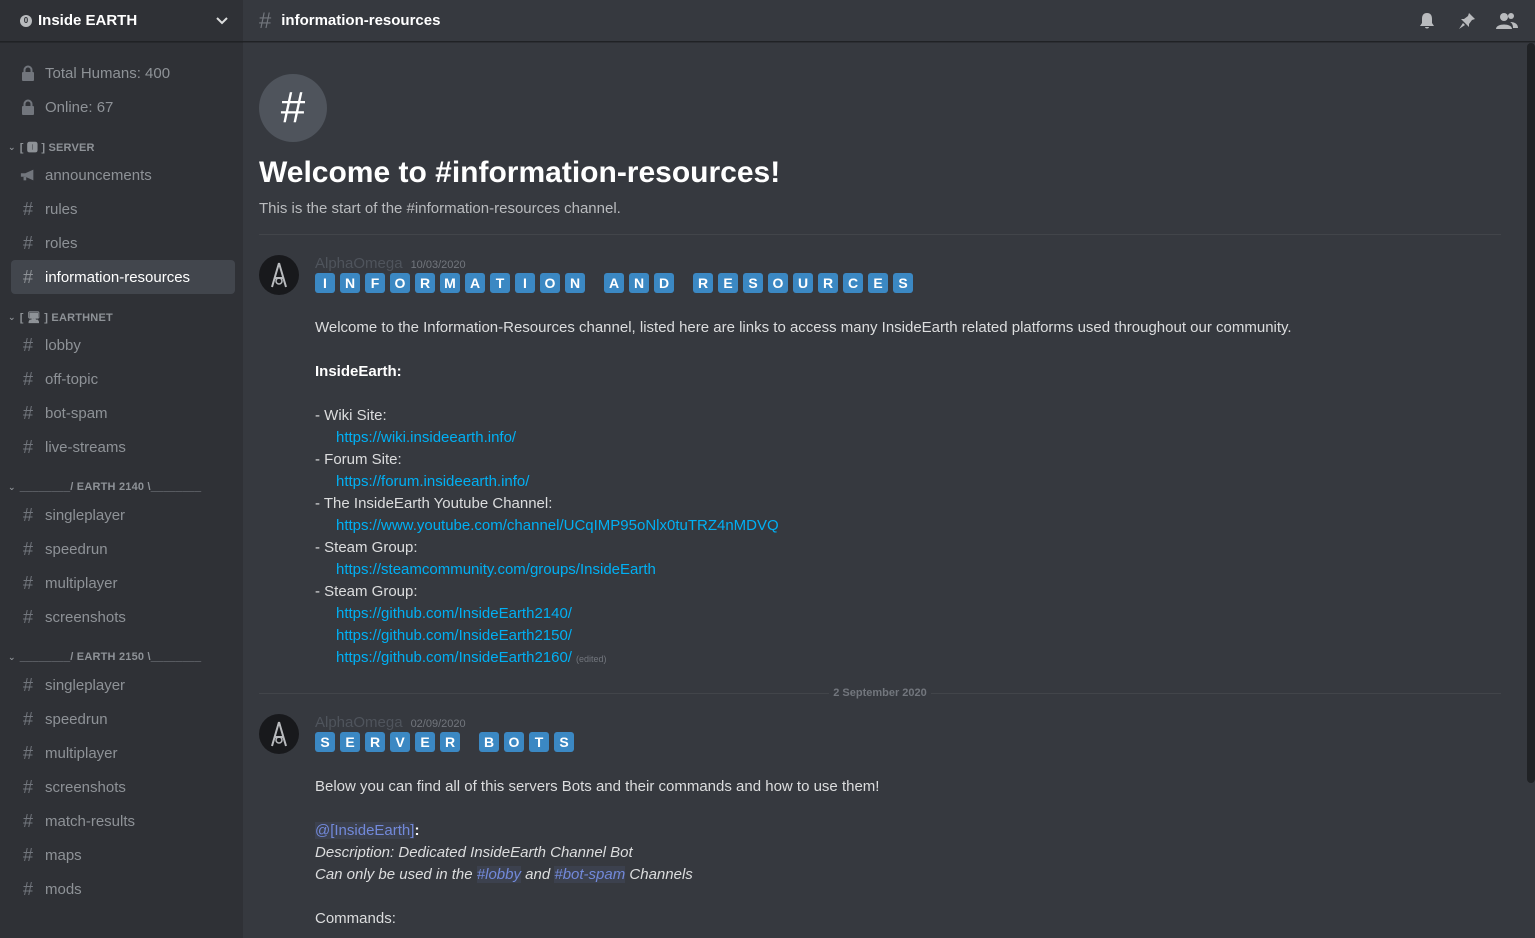  Describe the element at coordinates (426, 437) in the screenshot. I see `link: https://wiki.insideearth.info/` at that location.